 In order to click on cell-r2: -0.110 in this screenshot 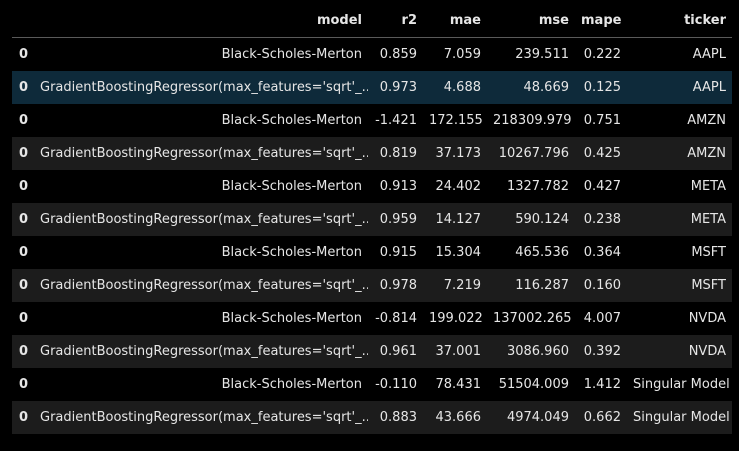, I will do `click(396, 384)`.